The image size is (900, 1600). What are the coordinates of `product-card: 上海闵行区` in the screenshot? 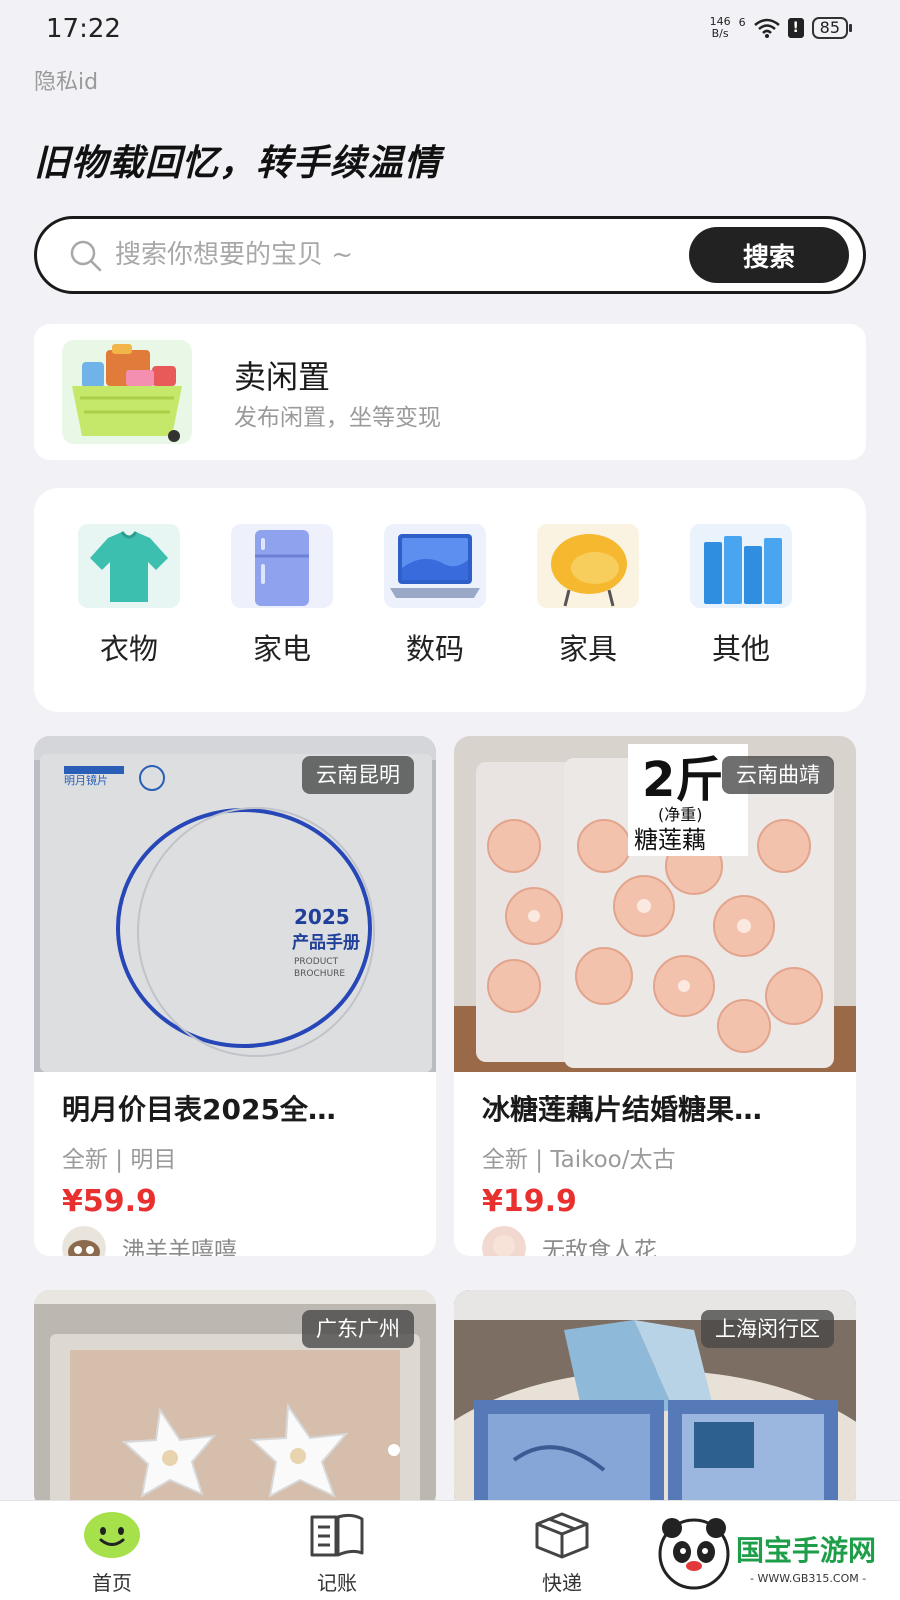 It's located at (655, 1400).